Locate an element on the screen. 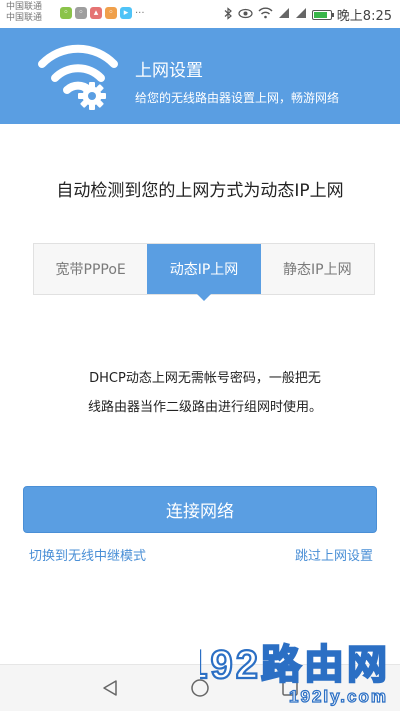  connect-button-label: 连接网络 is located at coordinates (200, 512).